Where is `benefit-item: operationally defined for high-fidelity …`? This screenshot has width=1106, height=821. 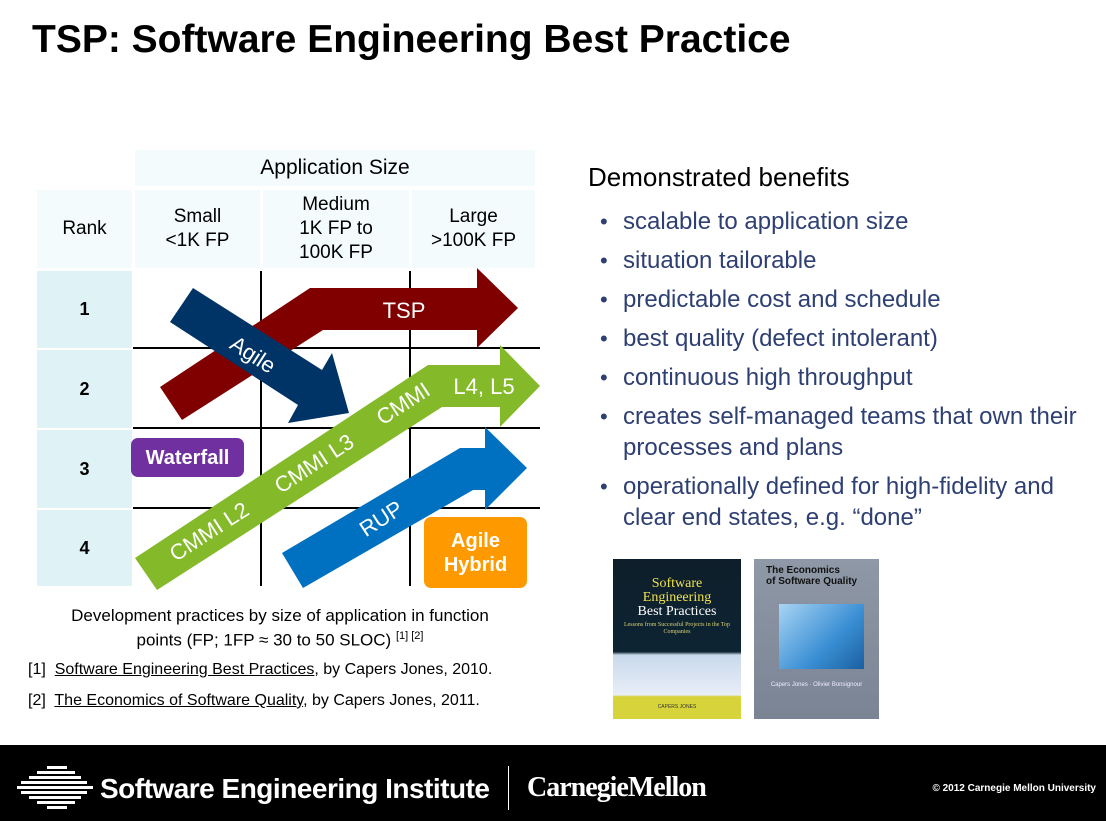
benefit-item: operationally defined for high-fidelity … is located at coordinates (840, 502).